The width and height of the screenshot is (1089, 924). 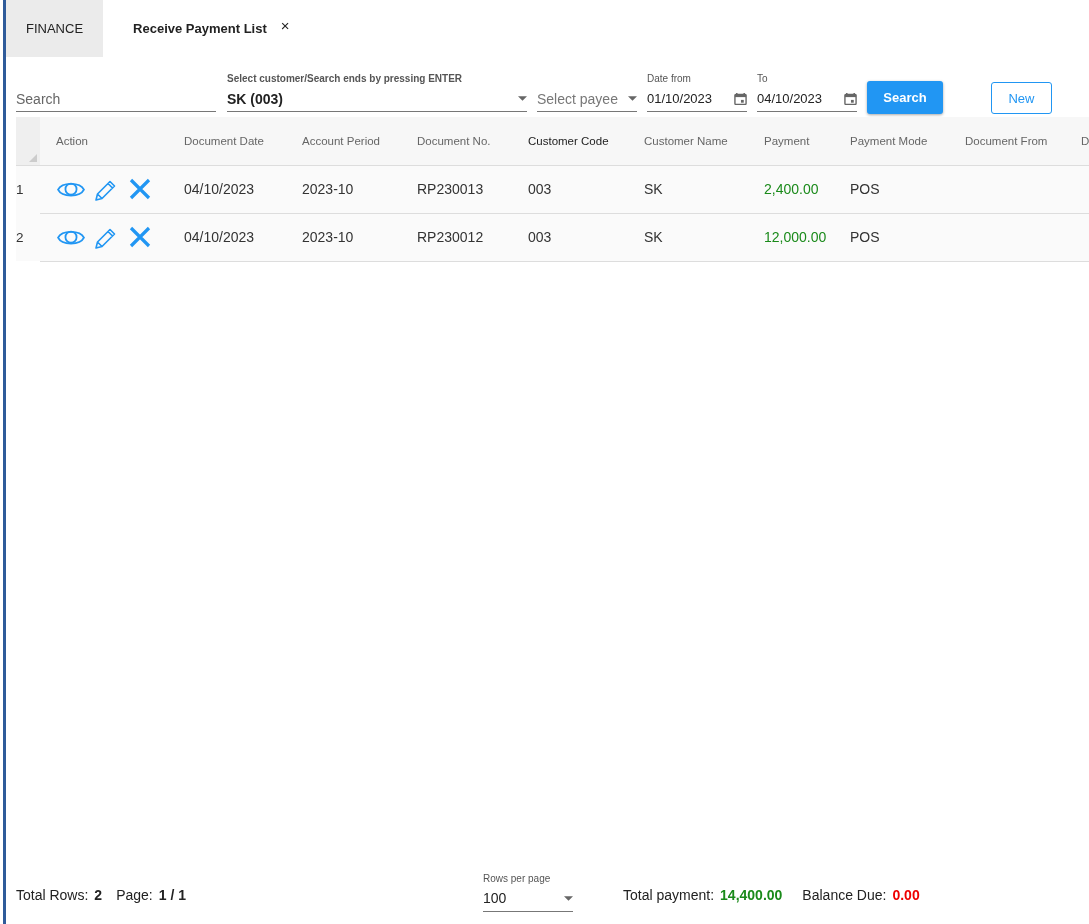 I want to click on new-button: New, so click(x=1021, y=98).